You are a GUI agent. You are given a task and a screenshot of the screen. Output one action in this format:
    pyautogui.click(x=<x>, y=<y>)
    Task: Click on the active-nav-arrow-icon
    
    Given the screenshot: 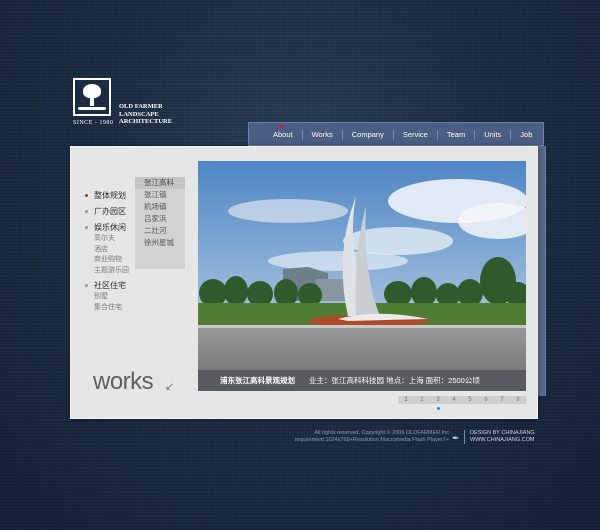 What is the action you would take?
    pyautogui.click(x=281, y=127)
    